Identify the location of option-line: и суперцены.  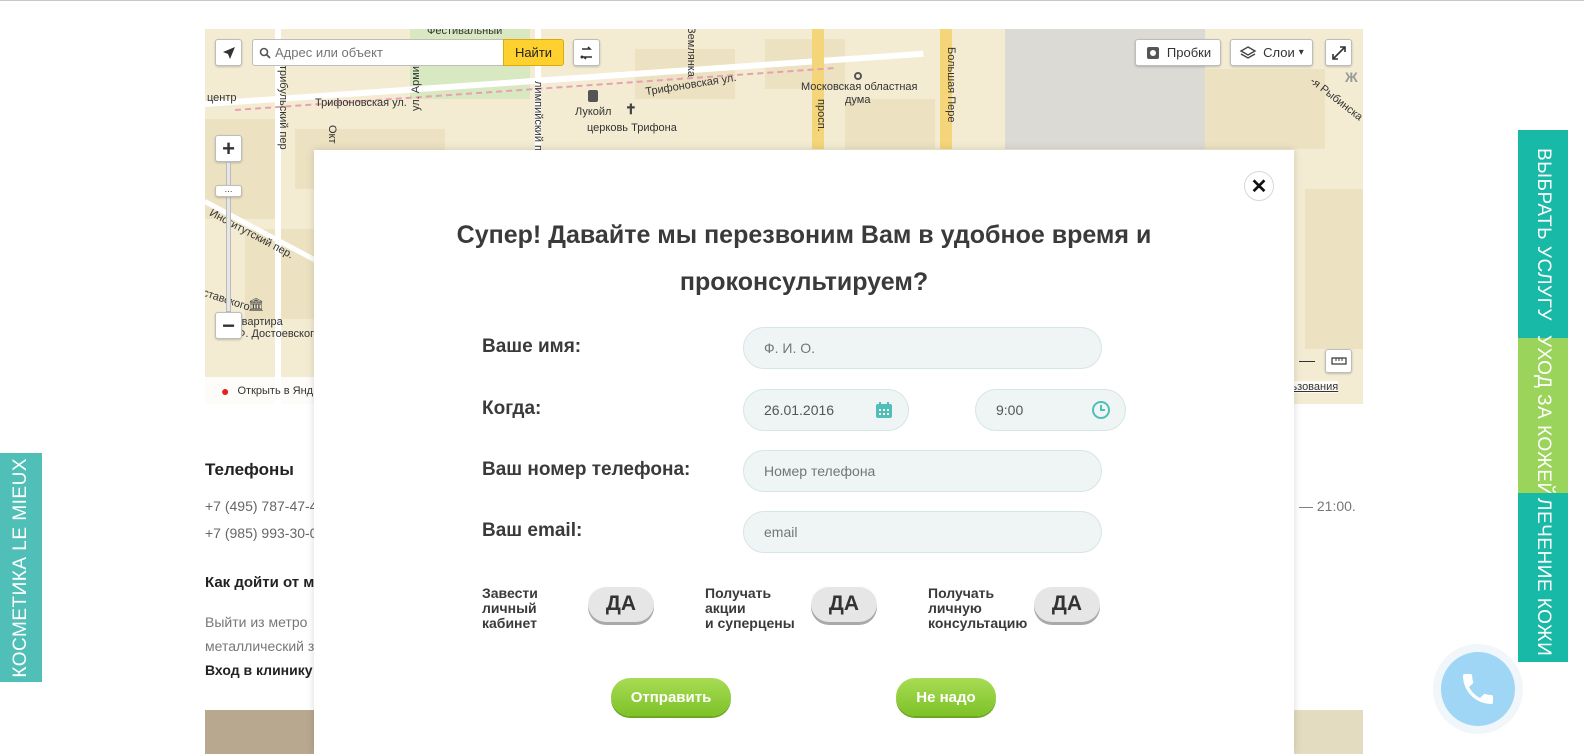
(750, 623).